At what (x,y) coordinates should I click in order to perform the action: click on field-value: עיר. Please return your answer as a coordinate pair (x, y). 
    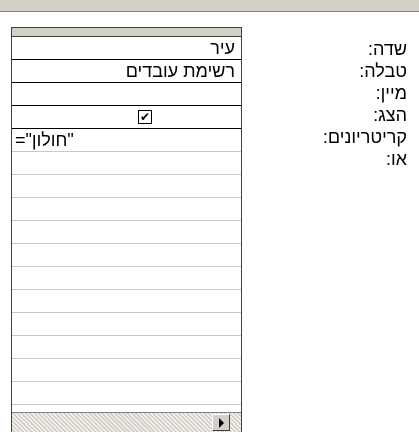
    Looking at the image, I should click on (222, 48).